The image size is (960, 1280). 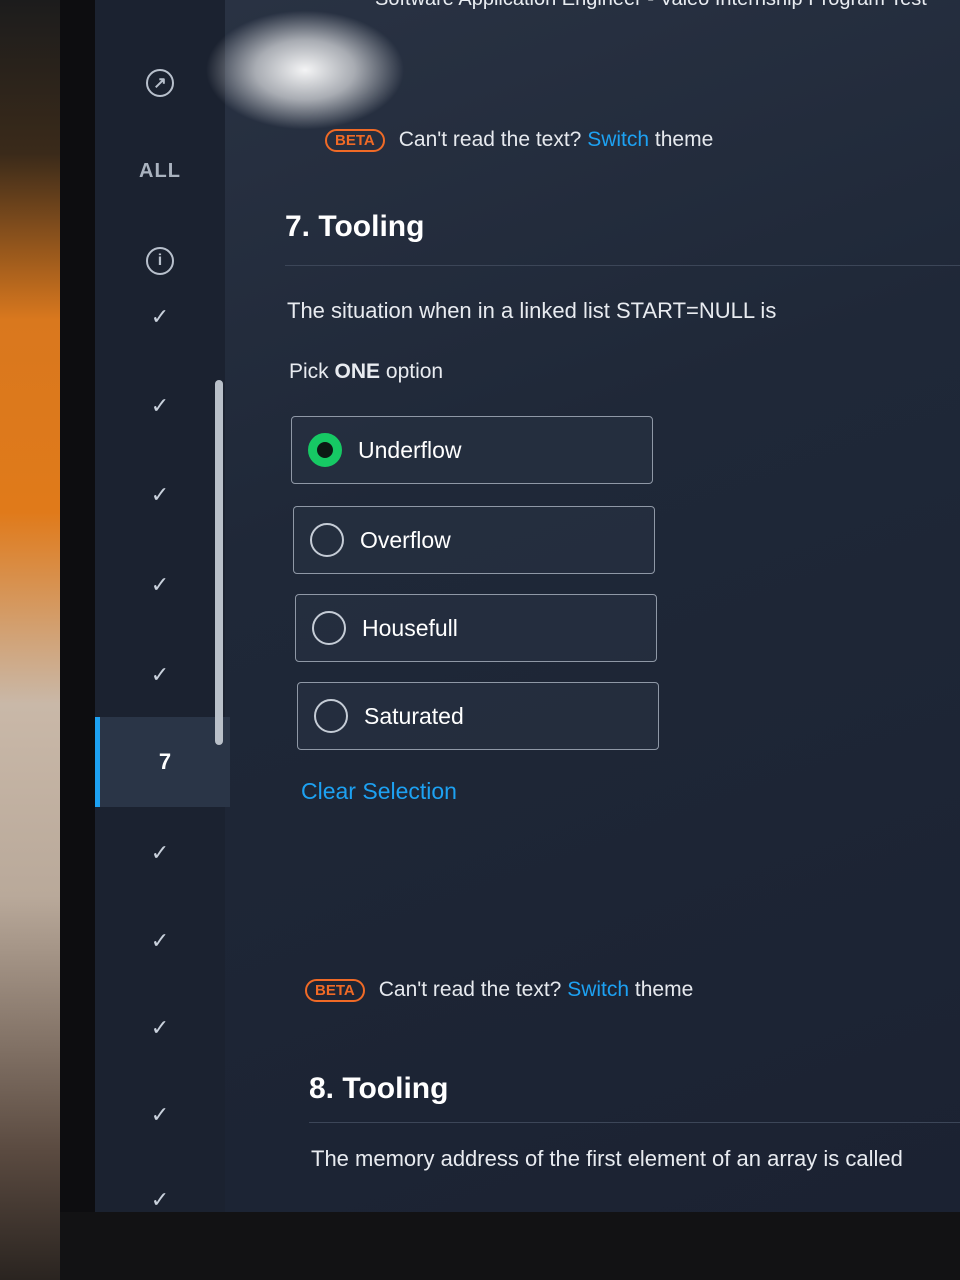 I want to click on option-label: Housefull, so click(x=410, y=627).